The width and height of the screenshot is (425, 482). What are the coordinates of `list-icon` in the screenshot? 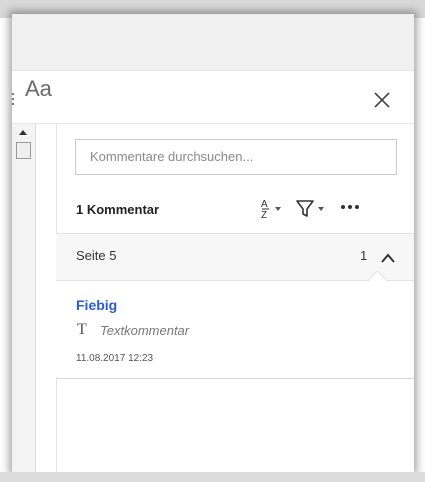 It's located at (14, 100).